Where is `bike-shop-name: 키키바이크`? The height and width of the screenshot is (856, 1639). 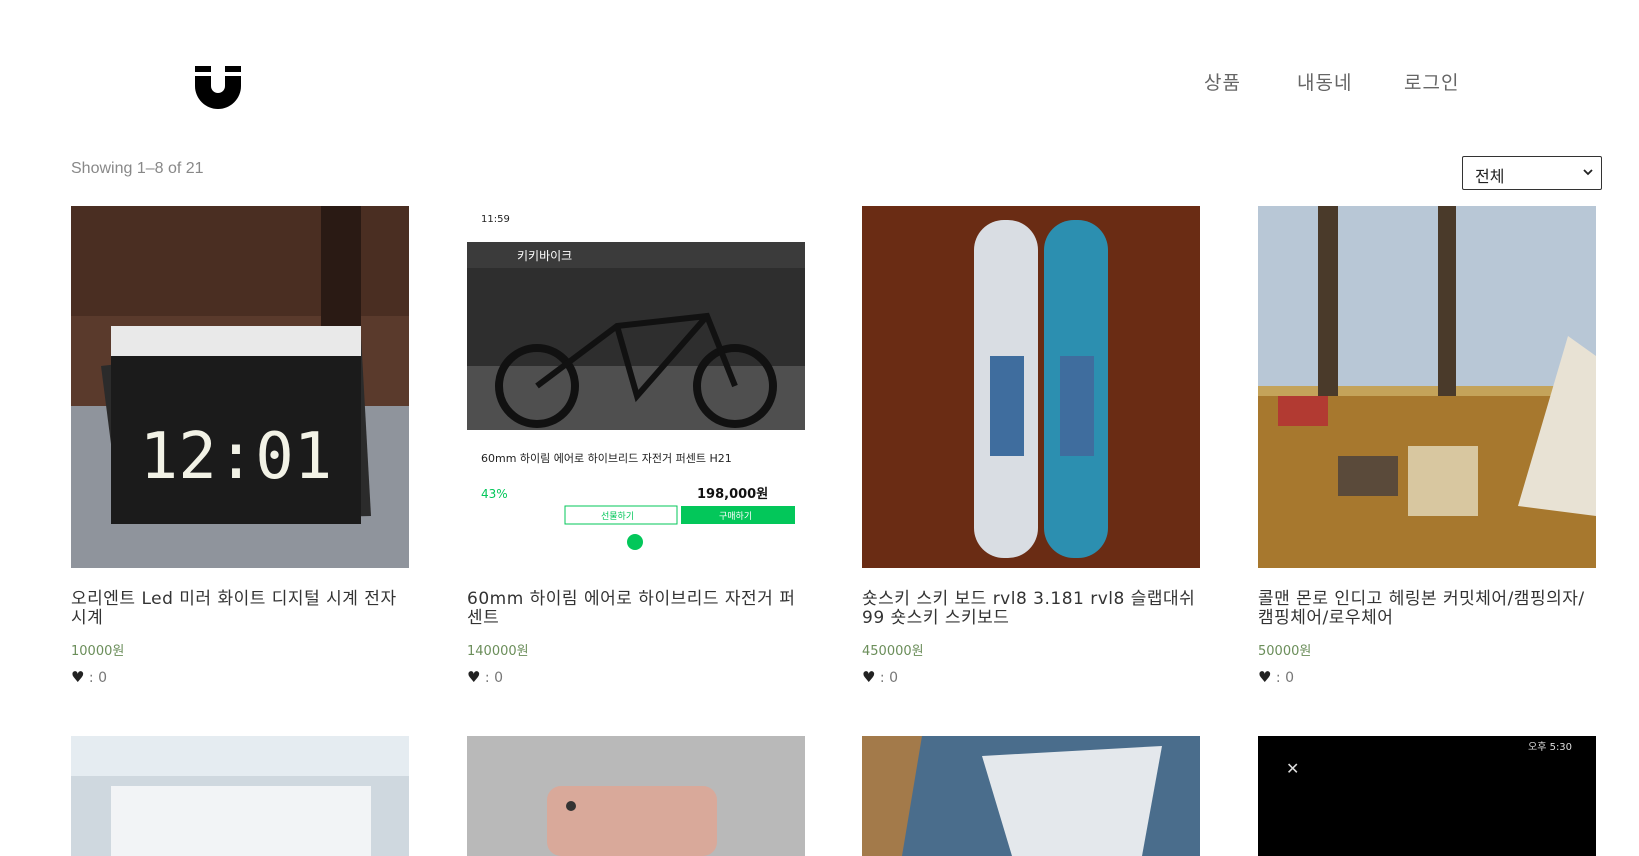 bike-shop-name: 키키바이크 is located at coordinates (544, 256).